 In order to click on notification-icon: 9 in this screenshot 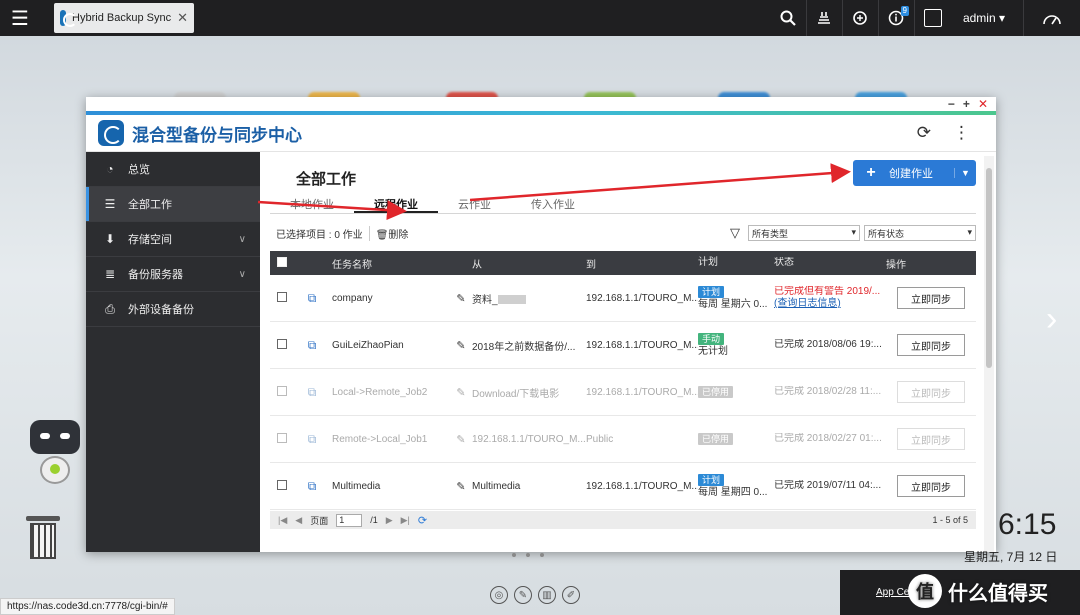, I will do `click(897, 18)`.